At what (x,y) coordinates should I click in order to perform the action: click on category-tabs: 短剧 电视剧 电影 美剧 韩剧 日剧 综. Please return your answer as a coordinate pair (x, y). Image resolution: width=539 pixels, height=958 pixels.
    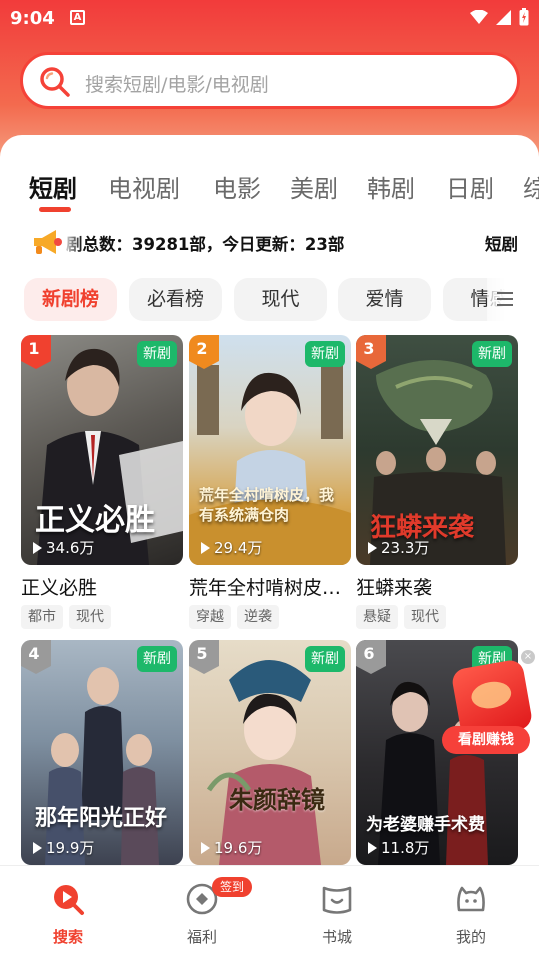
    Looking at the image, I should click on (269, 190).